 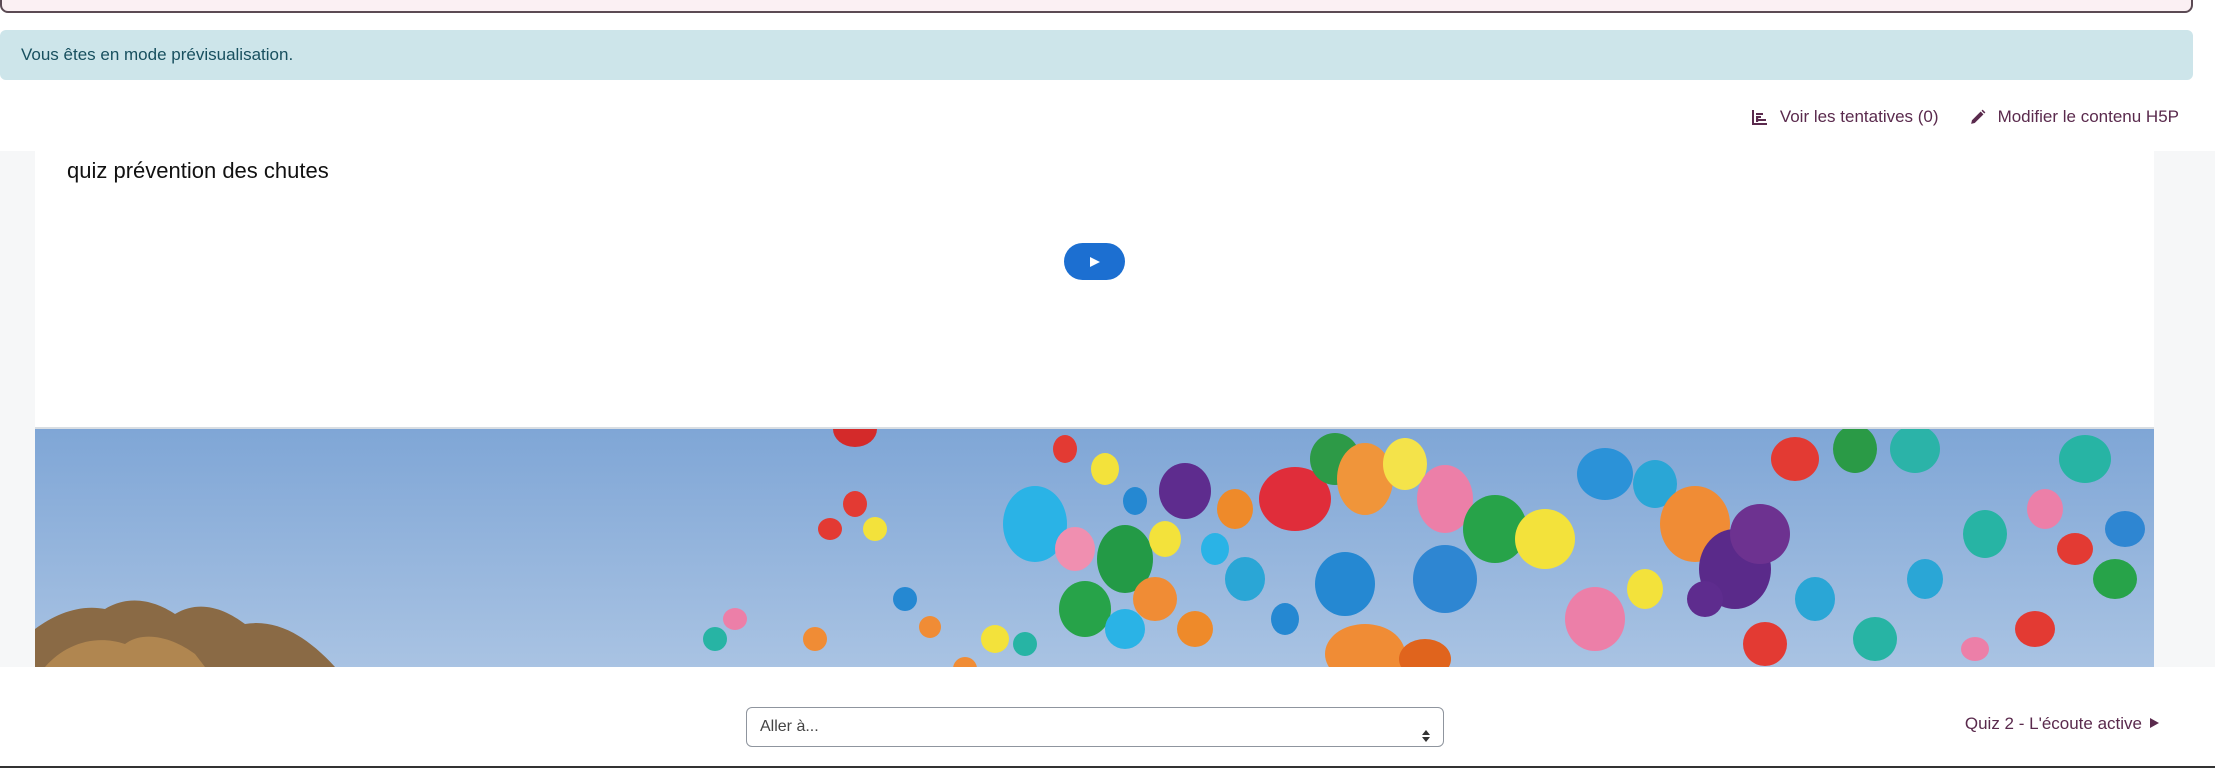 I want to click on next-activity-link: Quiz 2 - L'écoute active, so click(x=2062, y=724).